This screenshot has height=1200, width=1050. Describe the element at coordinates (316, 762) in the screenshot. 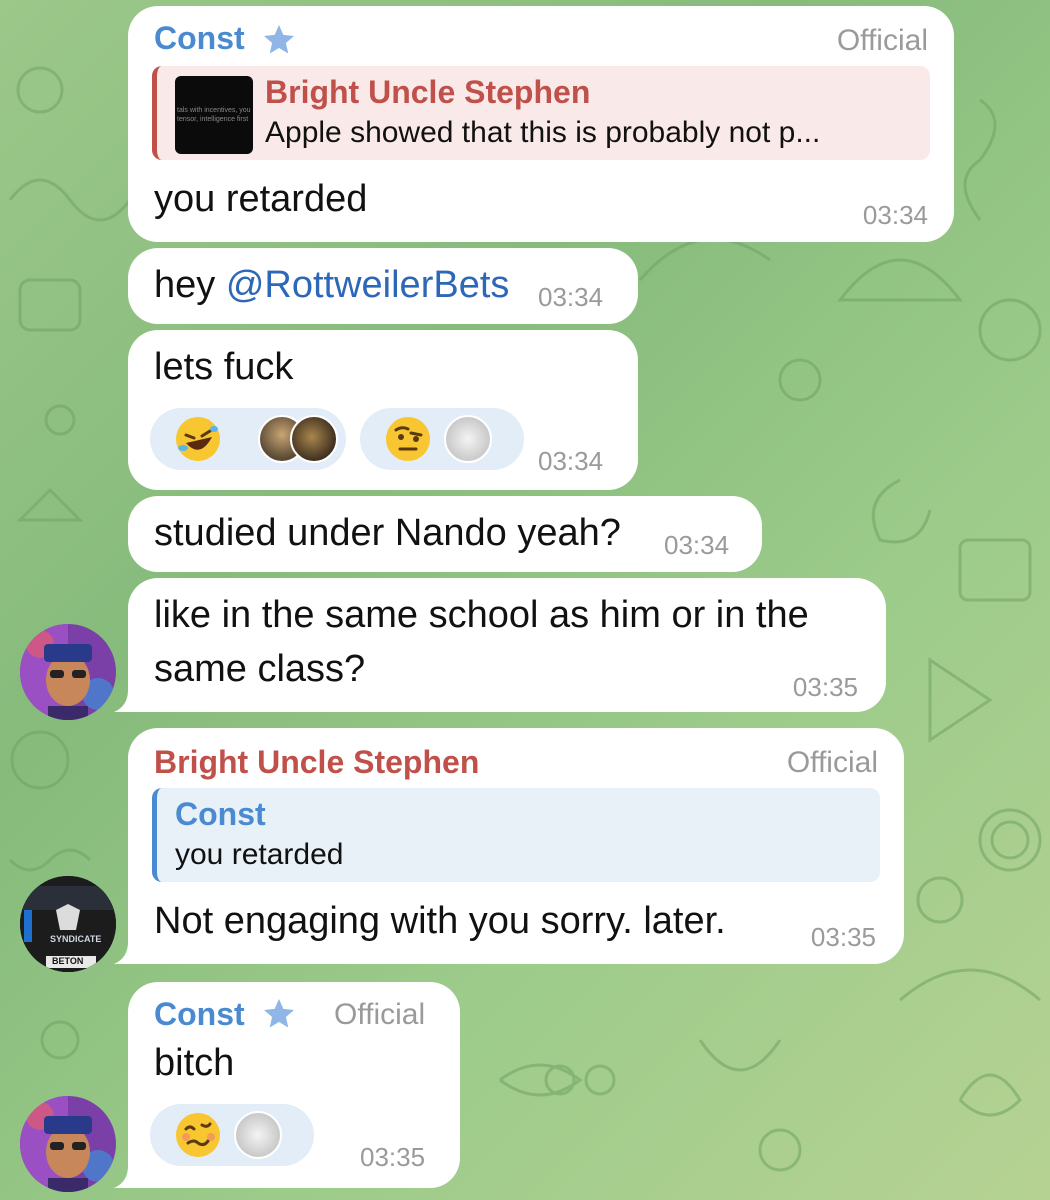

I see `sender-name: Bright Uncle Stephen` at that location.